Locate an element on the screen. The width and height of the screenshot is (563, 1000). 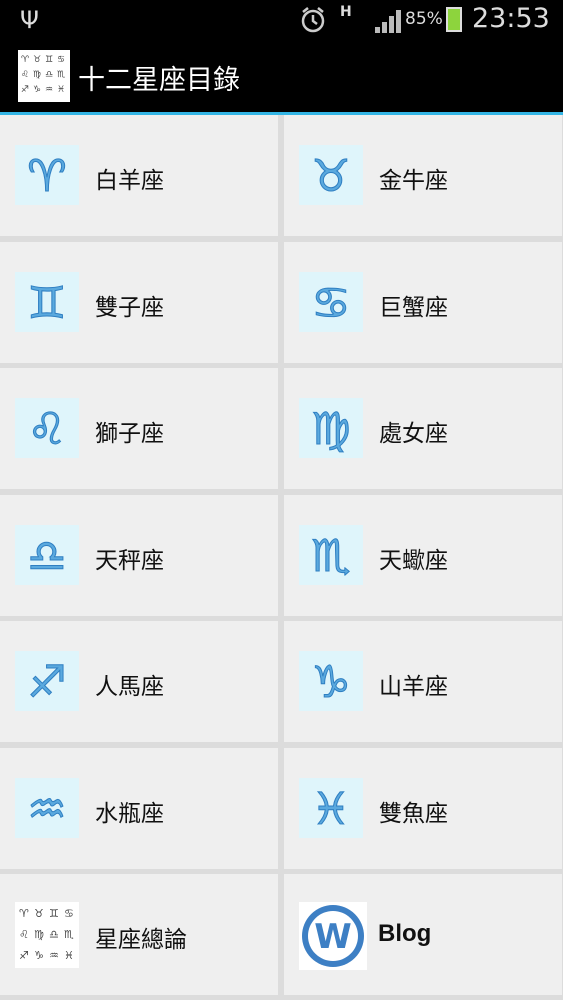
grid-item: ♈ 白羊座 is located at coordinates (139, 175).